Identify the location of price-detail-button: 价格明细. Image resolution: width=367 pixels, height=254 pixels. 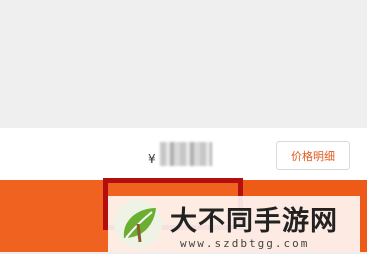
(313, 155).